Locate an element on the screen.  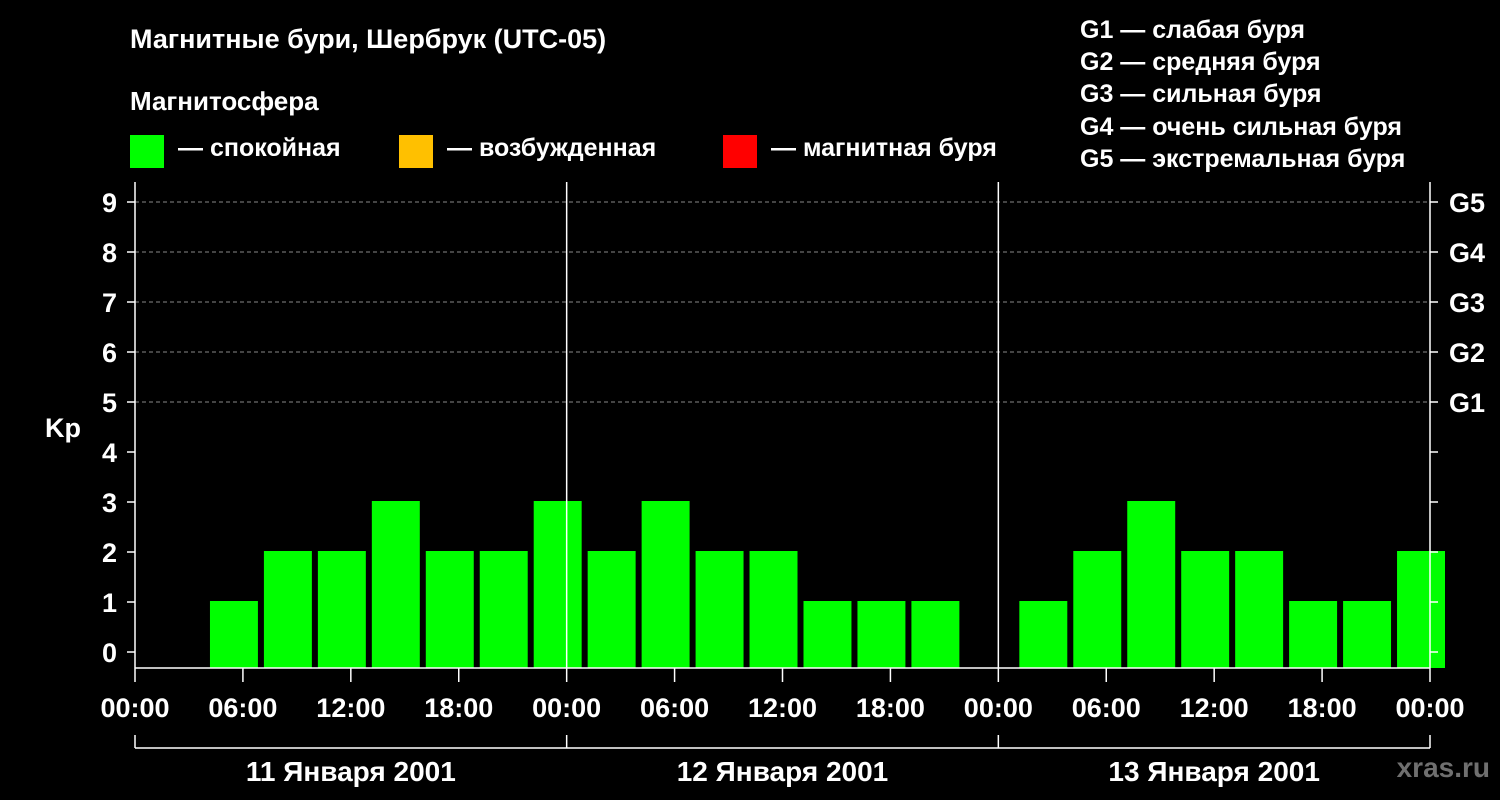
x-tick-label-11: 18:00 is located at coordinates (1322, 708).